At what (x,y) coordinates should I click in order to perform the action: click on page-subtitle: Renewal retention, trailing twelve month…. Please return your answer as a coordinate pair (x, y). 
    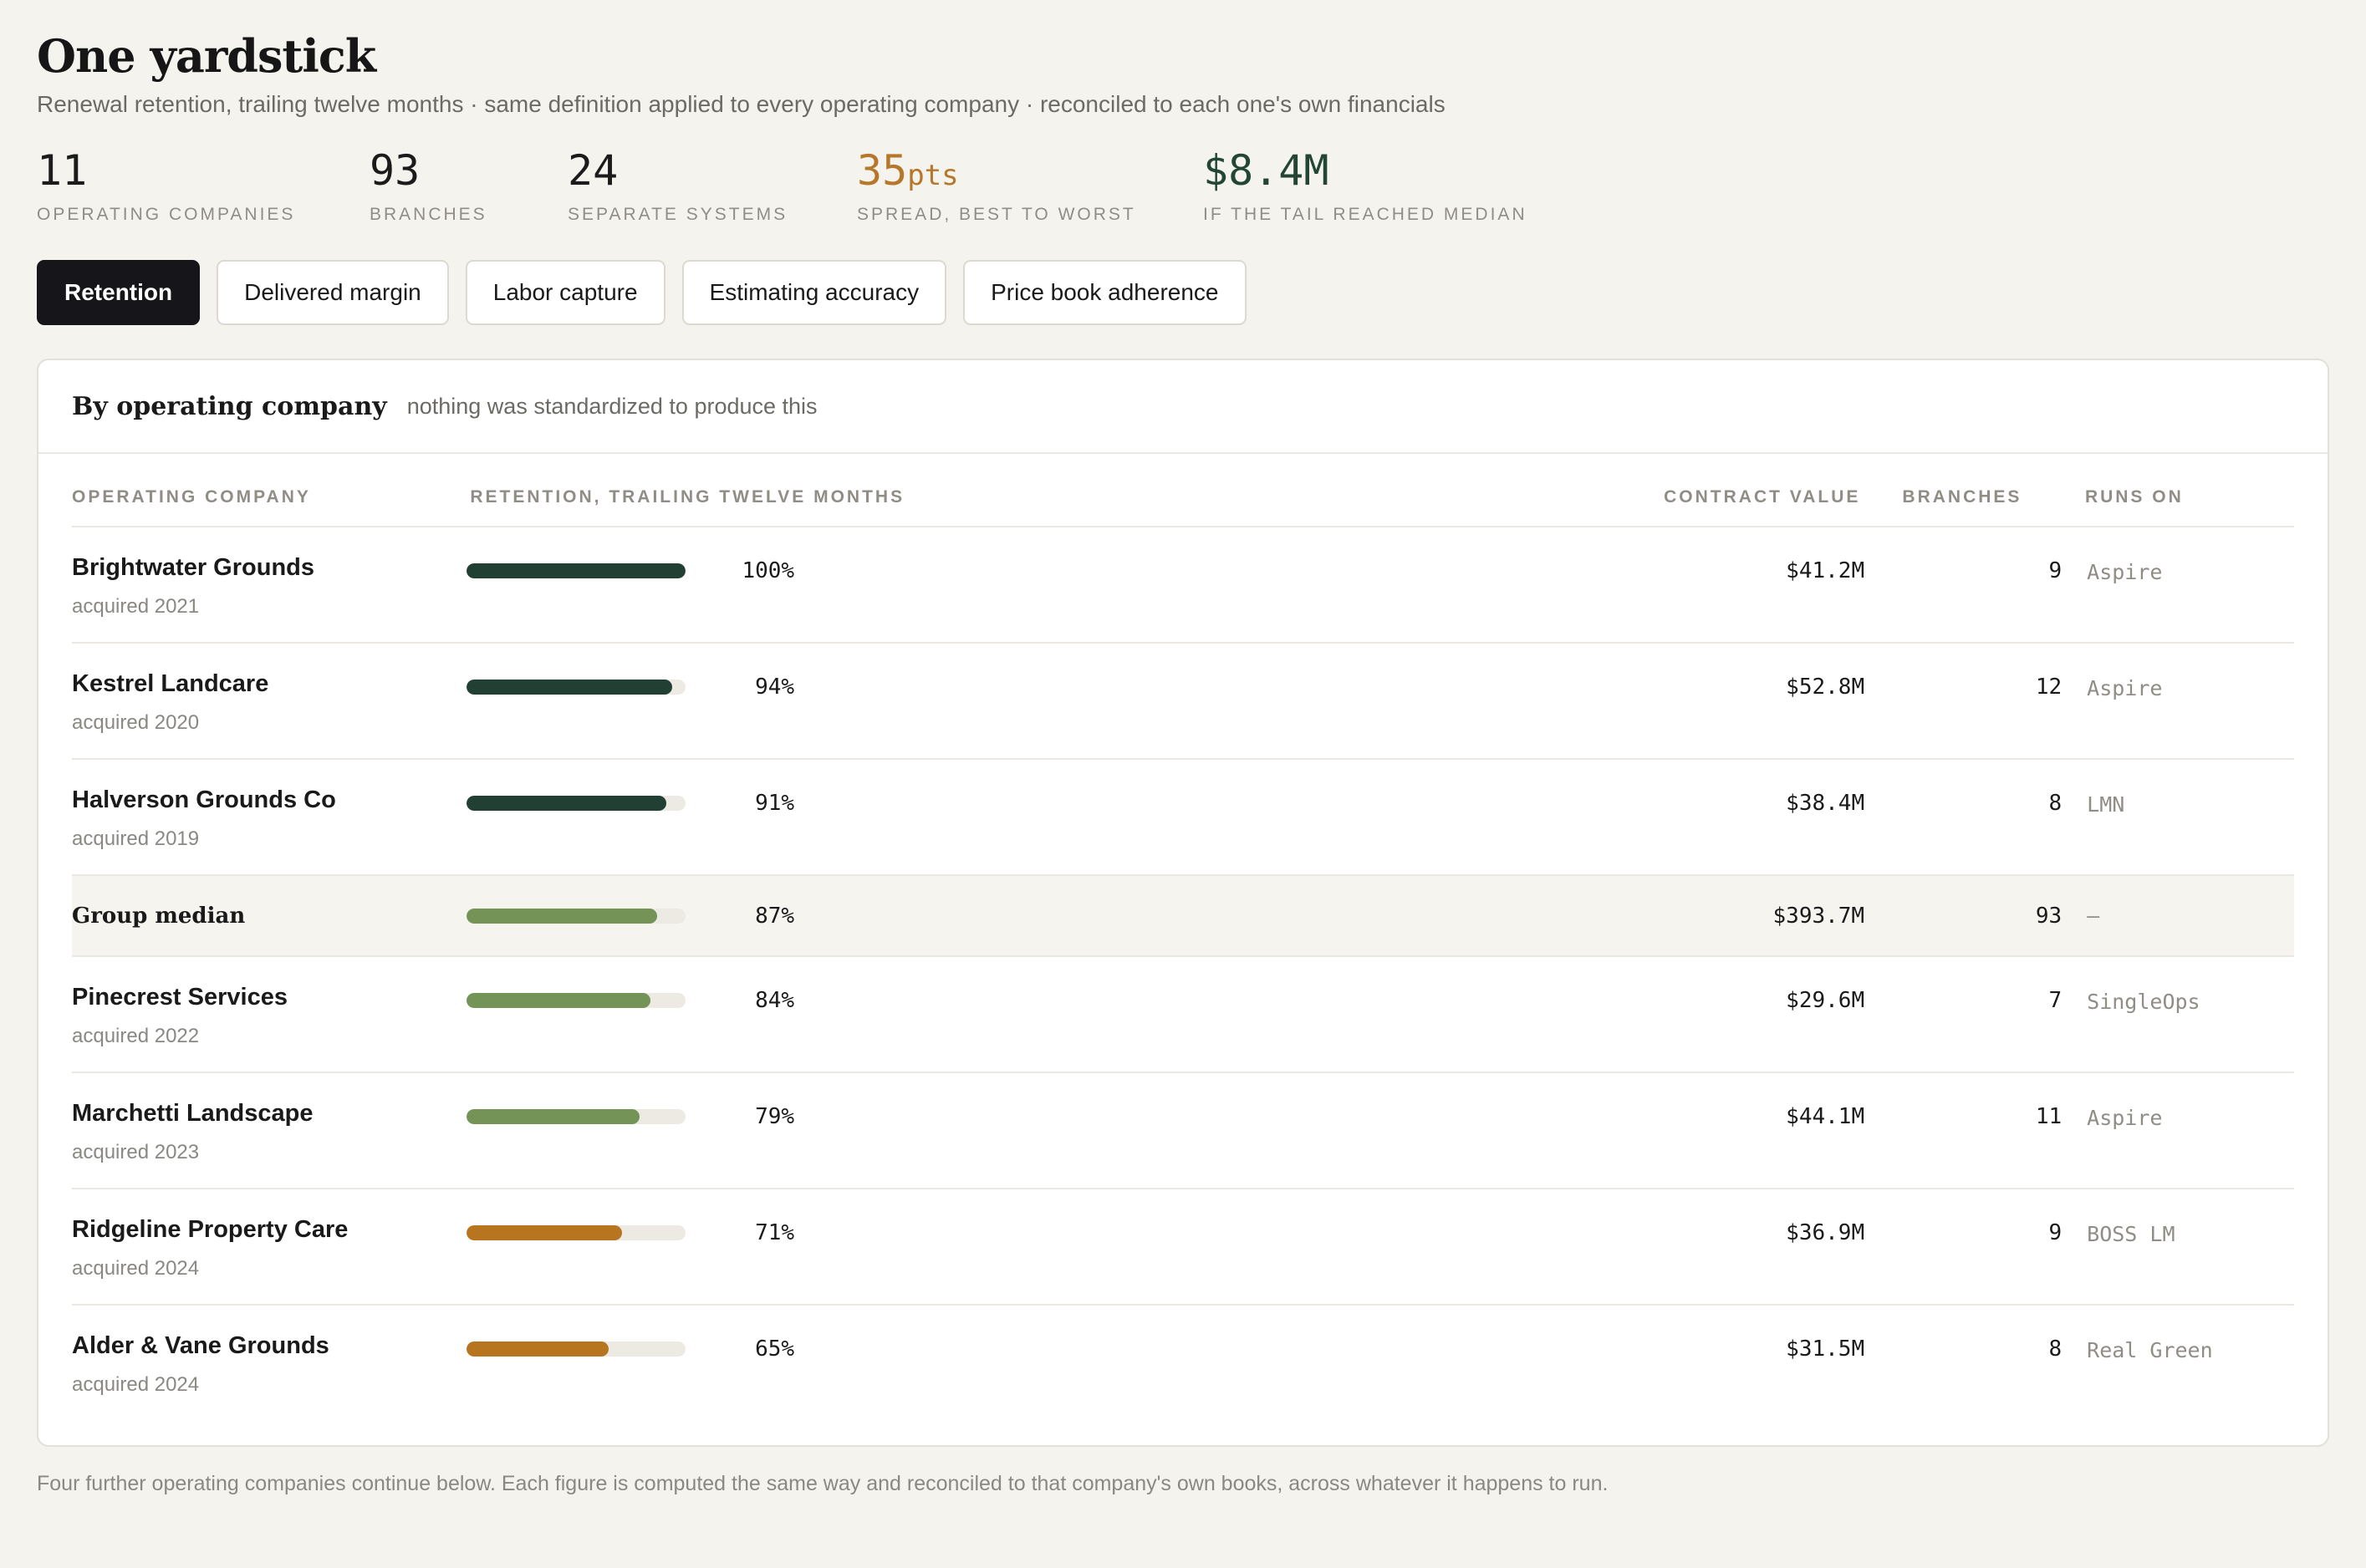
    Looking at the image, I should click on (741, 104).